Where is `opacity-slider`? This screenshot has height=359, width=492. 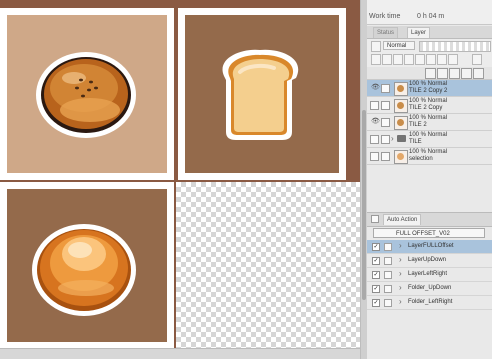 opacity-slider is located at coordinates (455, 46).